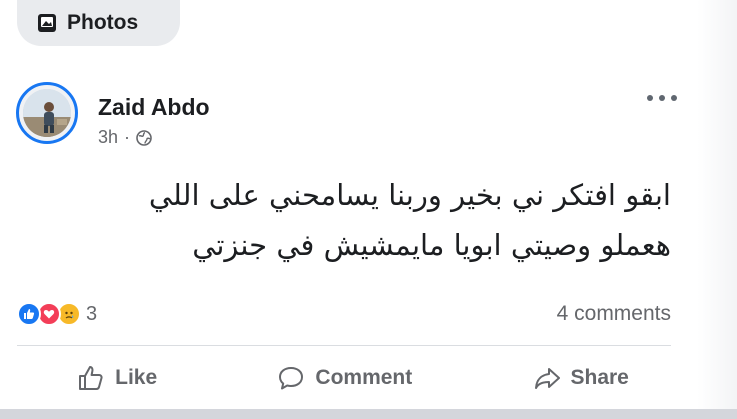 The image size is (737, 419). Describe the element at coordinates (344, 345) in the screenshot. I see `divider` at that location.